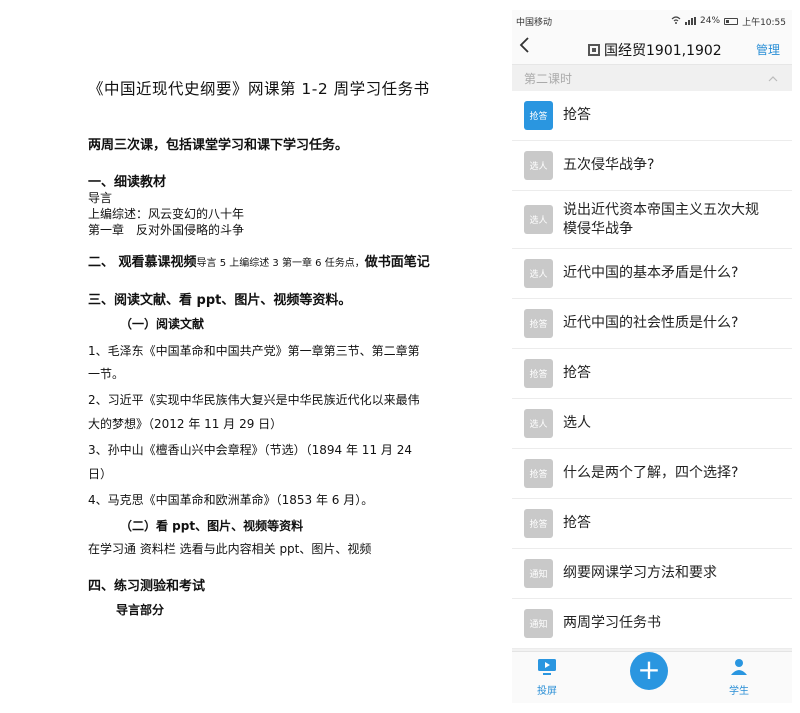 The image size is (800, 713). What do you see at coordinates (640, 573) in the screenshot?
I see `activity-label: 纲要网课学习方法和要求` at bounding box center [640, 573].